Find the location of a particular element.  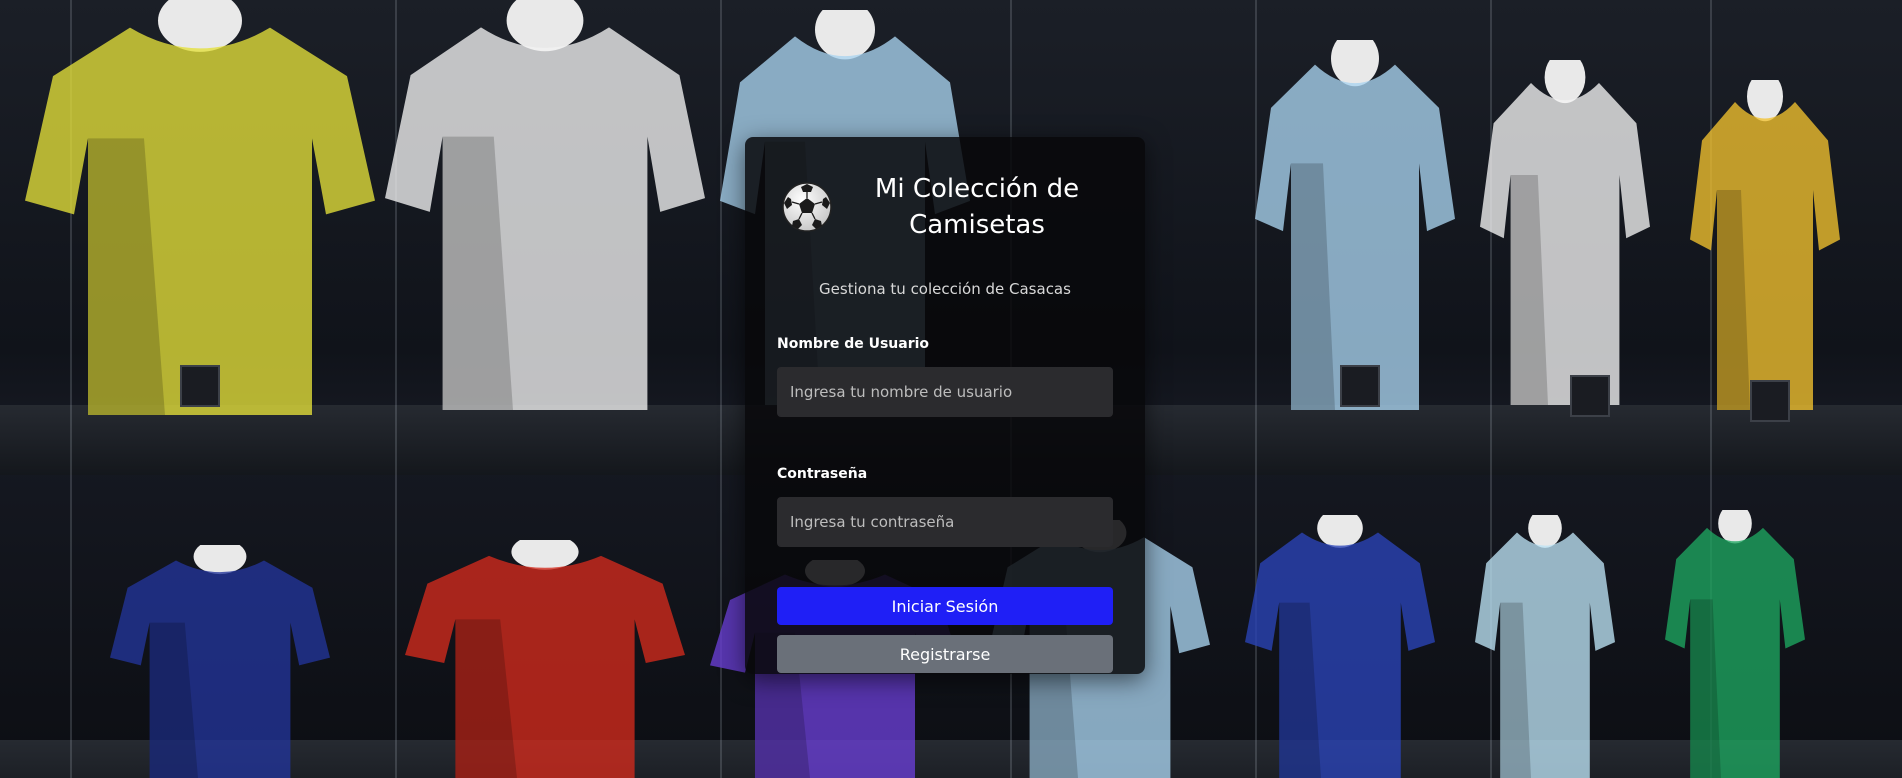

register-button: Registrarse is located at coordinates (945, 654).